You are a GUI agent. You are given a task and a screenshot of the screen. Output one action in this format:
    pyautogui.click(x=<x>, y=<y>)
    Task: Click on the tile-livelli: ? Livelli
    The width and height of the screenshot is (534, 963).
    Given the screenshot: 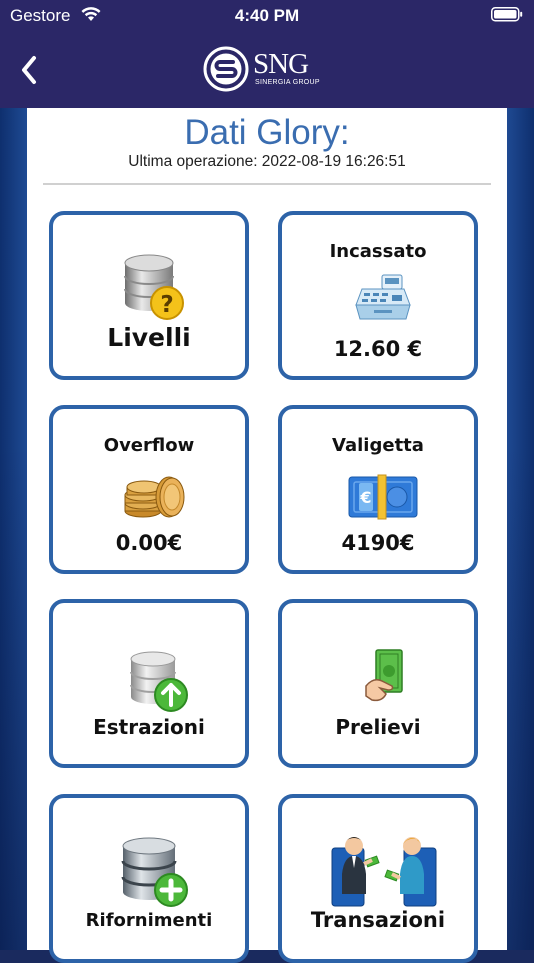 What is the action you would take?
    pyautogui.click(x=149, y=295)
    